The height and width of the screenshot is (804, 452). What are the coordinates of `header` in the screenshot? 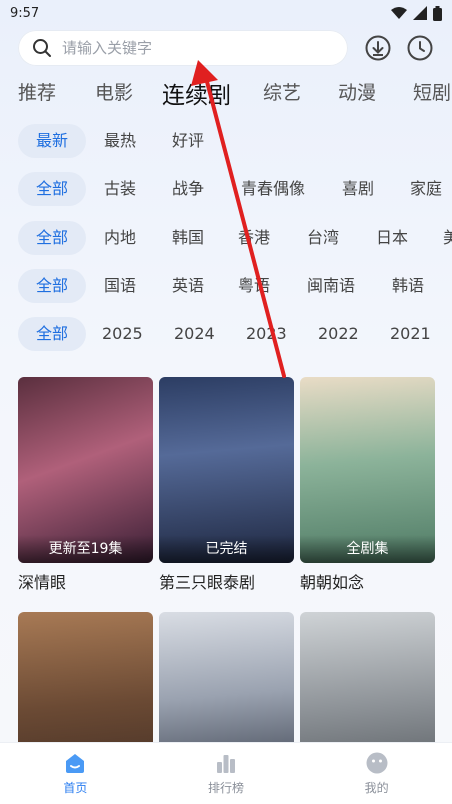 It's located at (228, 48).